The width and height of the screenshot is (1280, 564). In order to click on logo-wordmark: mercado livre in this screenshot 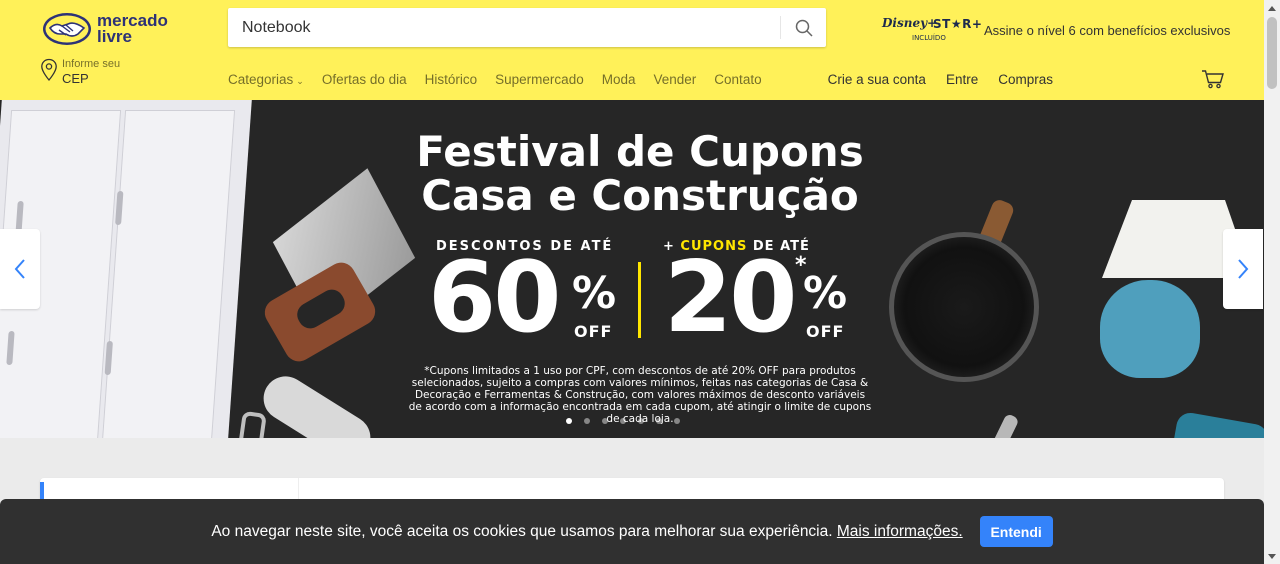, I will do `click(132, 29)`.